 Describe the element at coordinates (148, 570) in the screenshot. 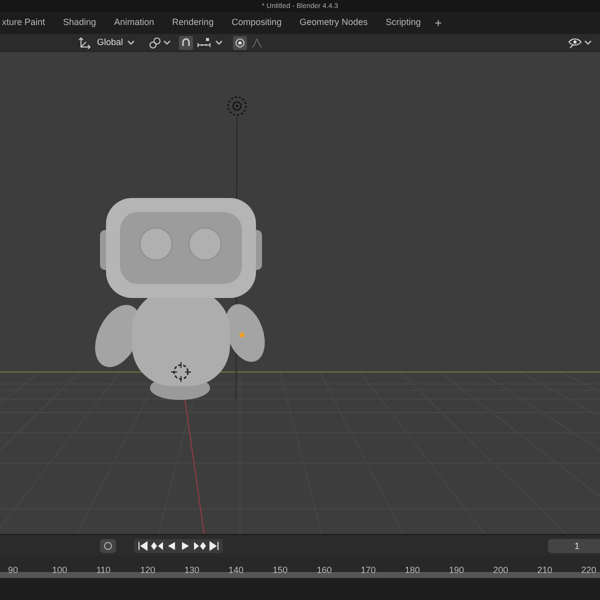

I see `frame-number: 120` at that location.